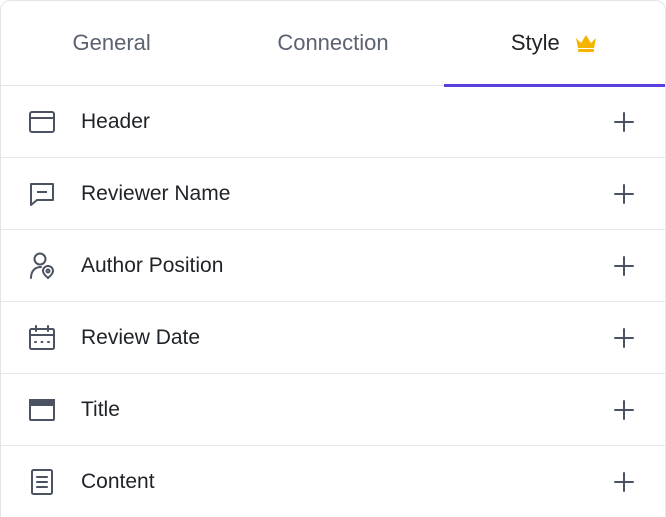 The width and height of the screenshot is (666, 517). Describe the element at coordinates (115, 121) in the screenshot. I see `list-item-label: Header` at that location.